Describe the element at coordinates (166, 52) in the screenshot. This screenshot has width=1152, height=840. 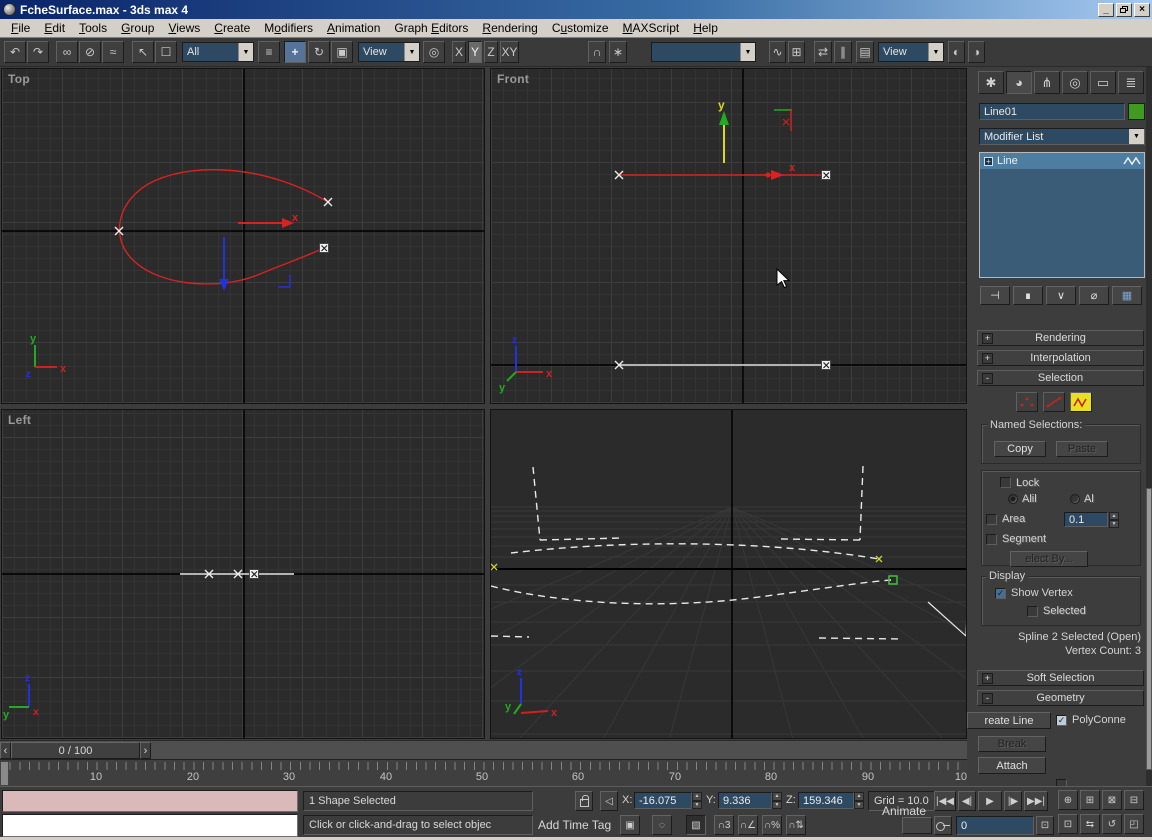
I see `selection-region-button: ☐` at that location.